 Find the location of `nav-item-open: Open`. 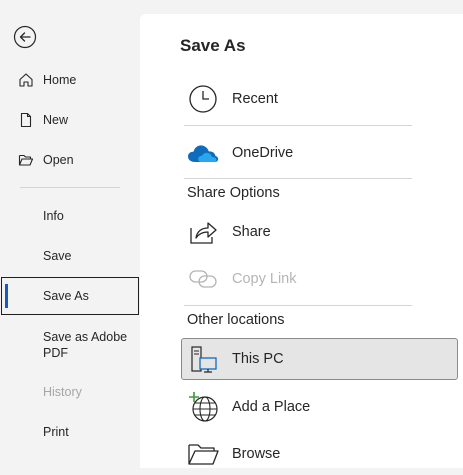

nav-item-open: Open is located at coordinates (70, 160).